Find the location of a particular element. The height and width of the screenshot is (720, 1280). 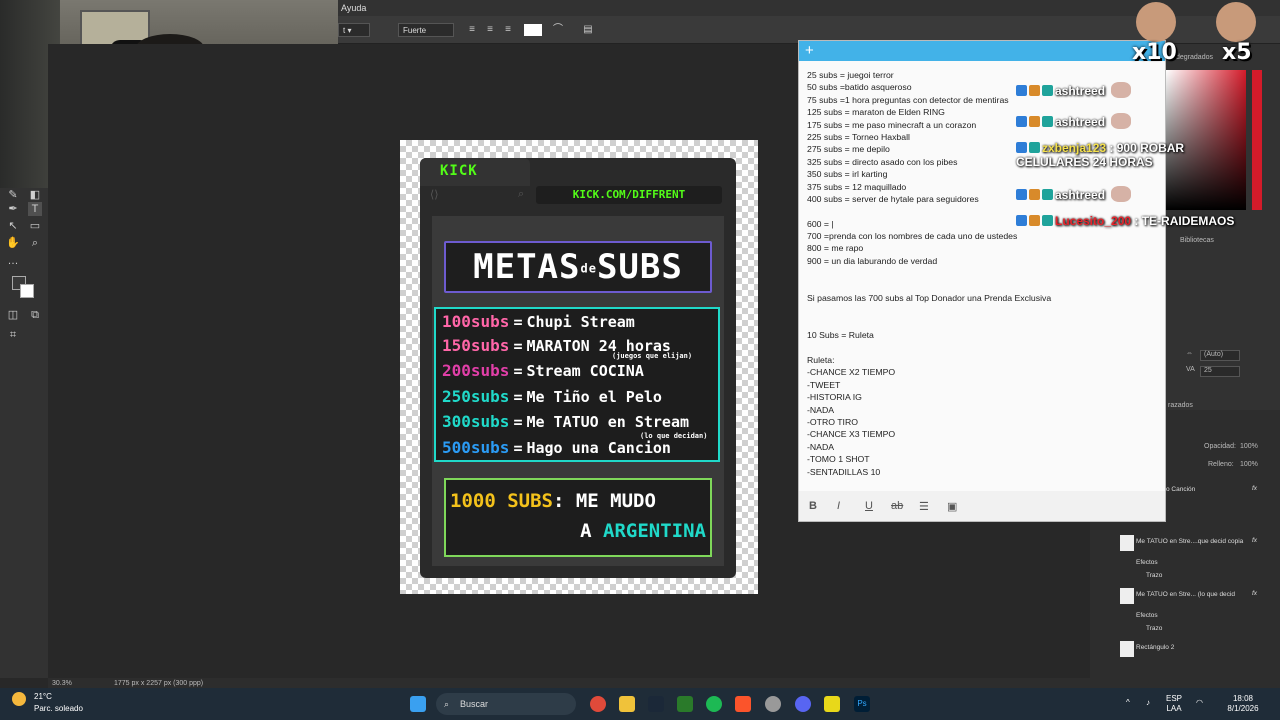

align-left-icon: ≡ is located at coordinates (472, 30).